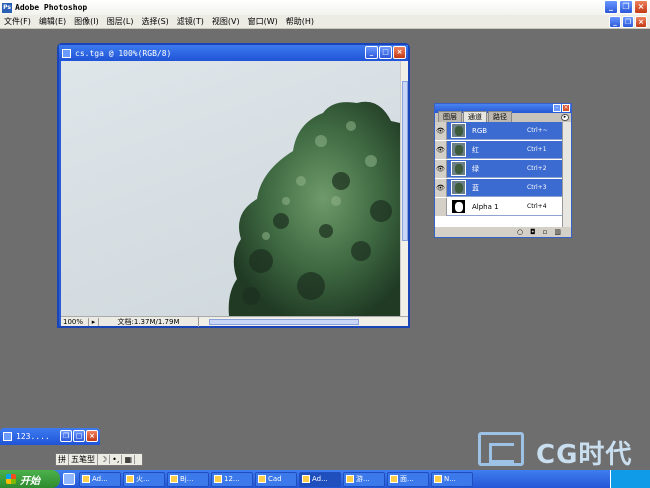 The width and height of the screenshot is (650, 488). I want to click on windows-flag-icon, so click(11, 479).